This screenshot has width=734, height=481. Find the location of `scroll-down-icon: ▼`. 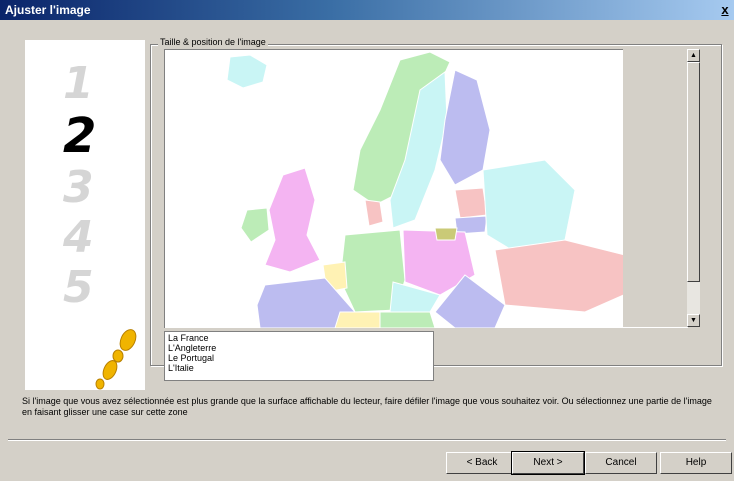

scroll-down-icon: ▼ is located at coordinates (693, 320).